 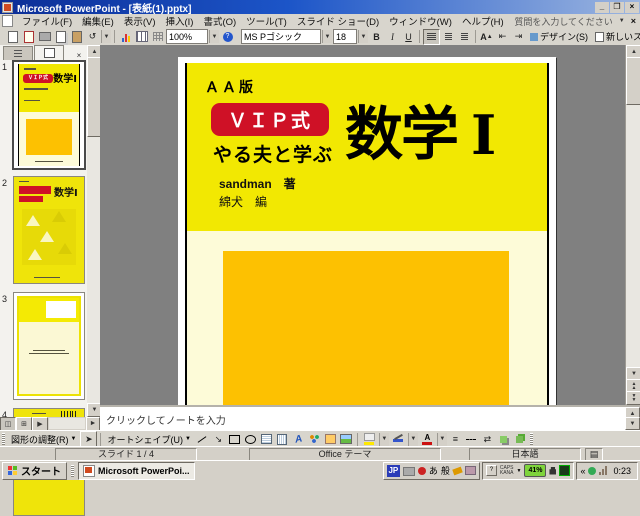 What do you see at coordinates (270, 119) in the screenshot?
I see `vip-badge: ＶＩＰ式` at bounding box center [270, 119].